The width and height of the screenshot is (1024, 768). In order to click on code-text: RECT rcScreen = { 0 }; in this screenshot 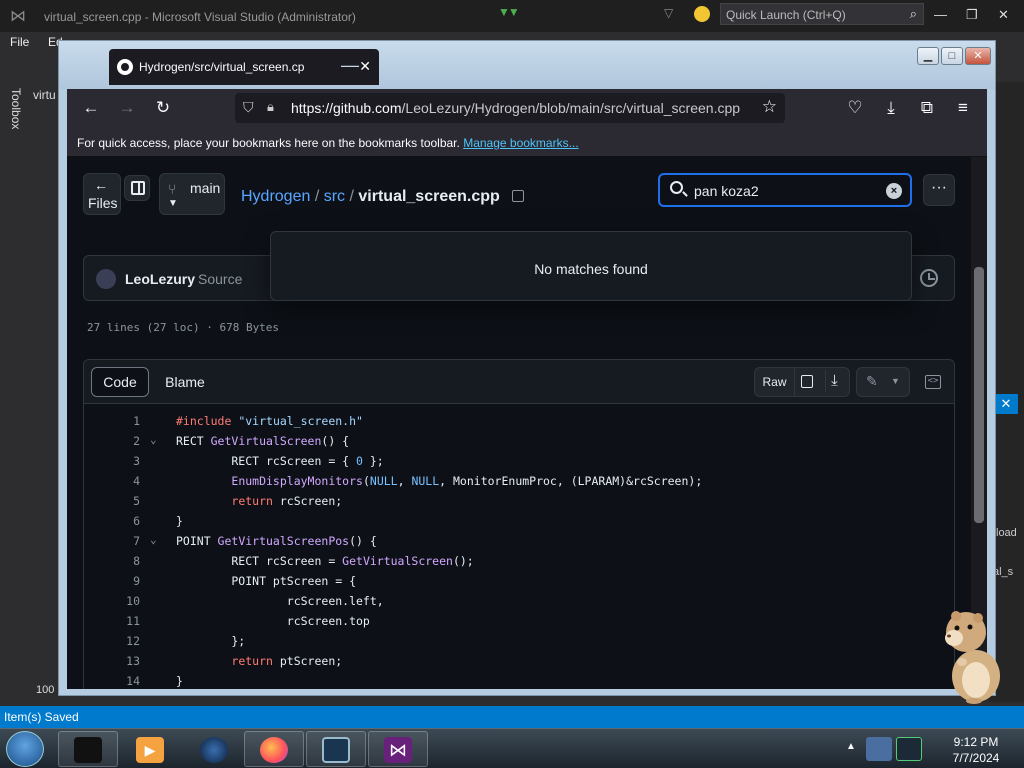, I will do `click(280, 461)`.